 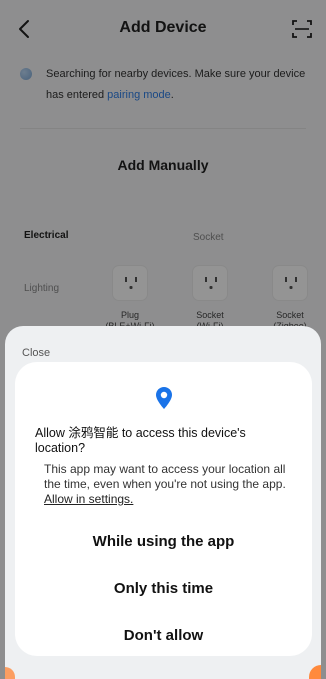 What do you see at coordinates (36, 353) in the screenshot?
I see `sheet-close-button: Close` at bounding box center [36, 353].